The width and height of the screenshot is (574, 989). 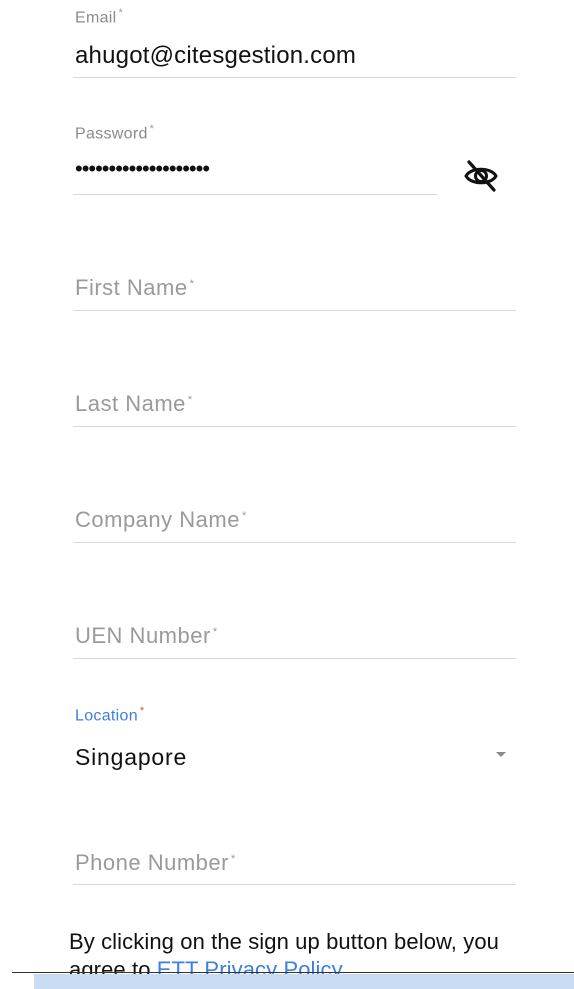 I want to click on email-field: Email * ahugot@citesgestion.com, so click(x=294, y=40).